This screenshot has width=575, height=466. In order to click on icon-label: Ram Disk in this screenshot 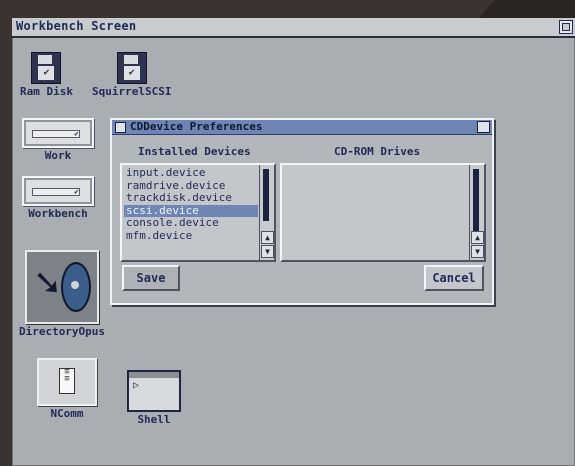, I will do `click(46, 91)`.